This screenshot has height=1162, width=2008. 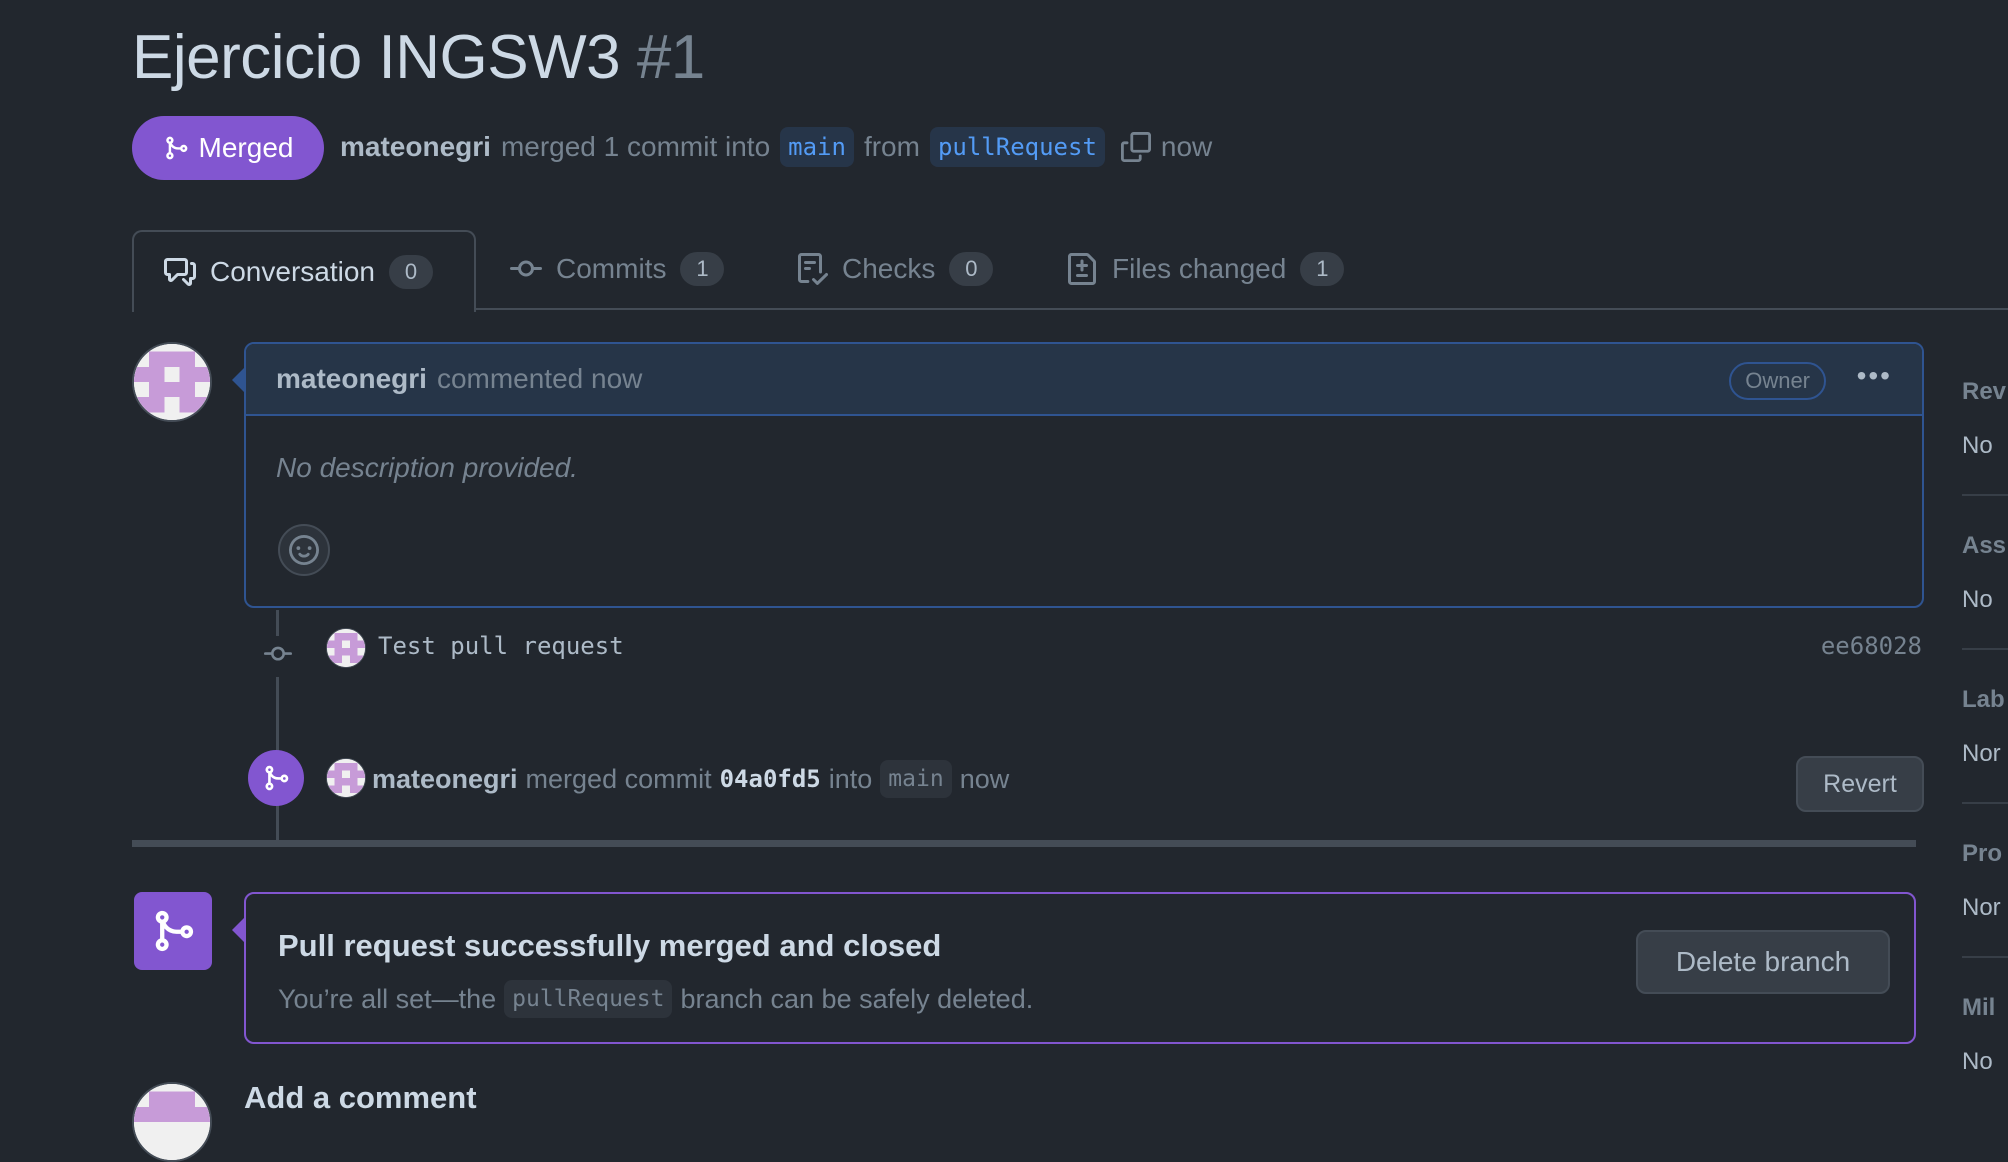 I want to click on kebab-horizontal-icon: •••, so click(x=1874, y=376).